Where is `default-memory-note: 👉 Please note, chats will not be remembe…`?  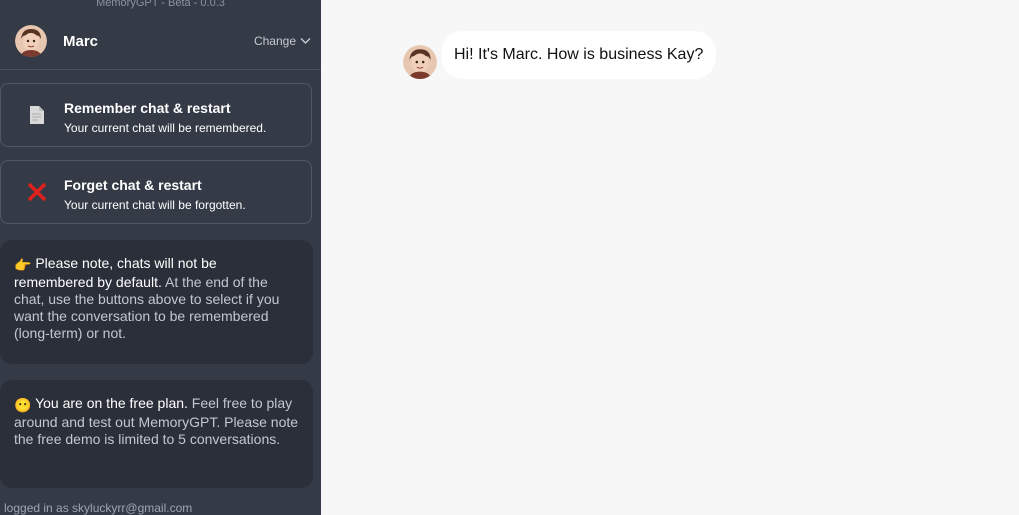 default-memory-note: 👉 Please note, chats will not be remembe… is located at coordinates (156, 302).